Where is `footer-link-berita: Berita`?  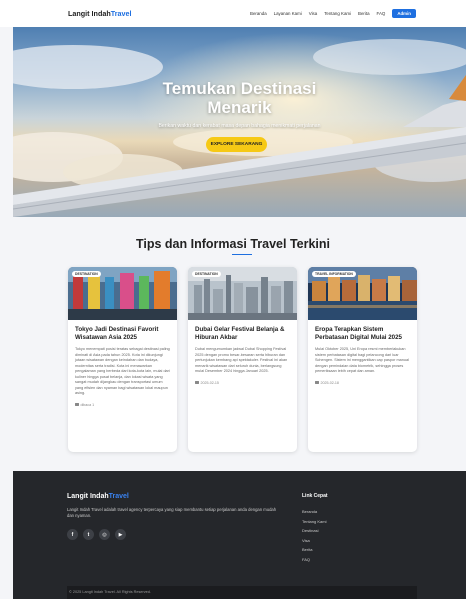 footer-link-berita: Berita is located at coordinates (314, 550).